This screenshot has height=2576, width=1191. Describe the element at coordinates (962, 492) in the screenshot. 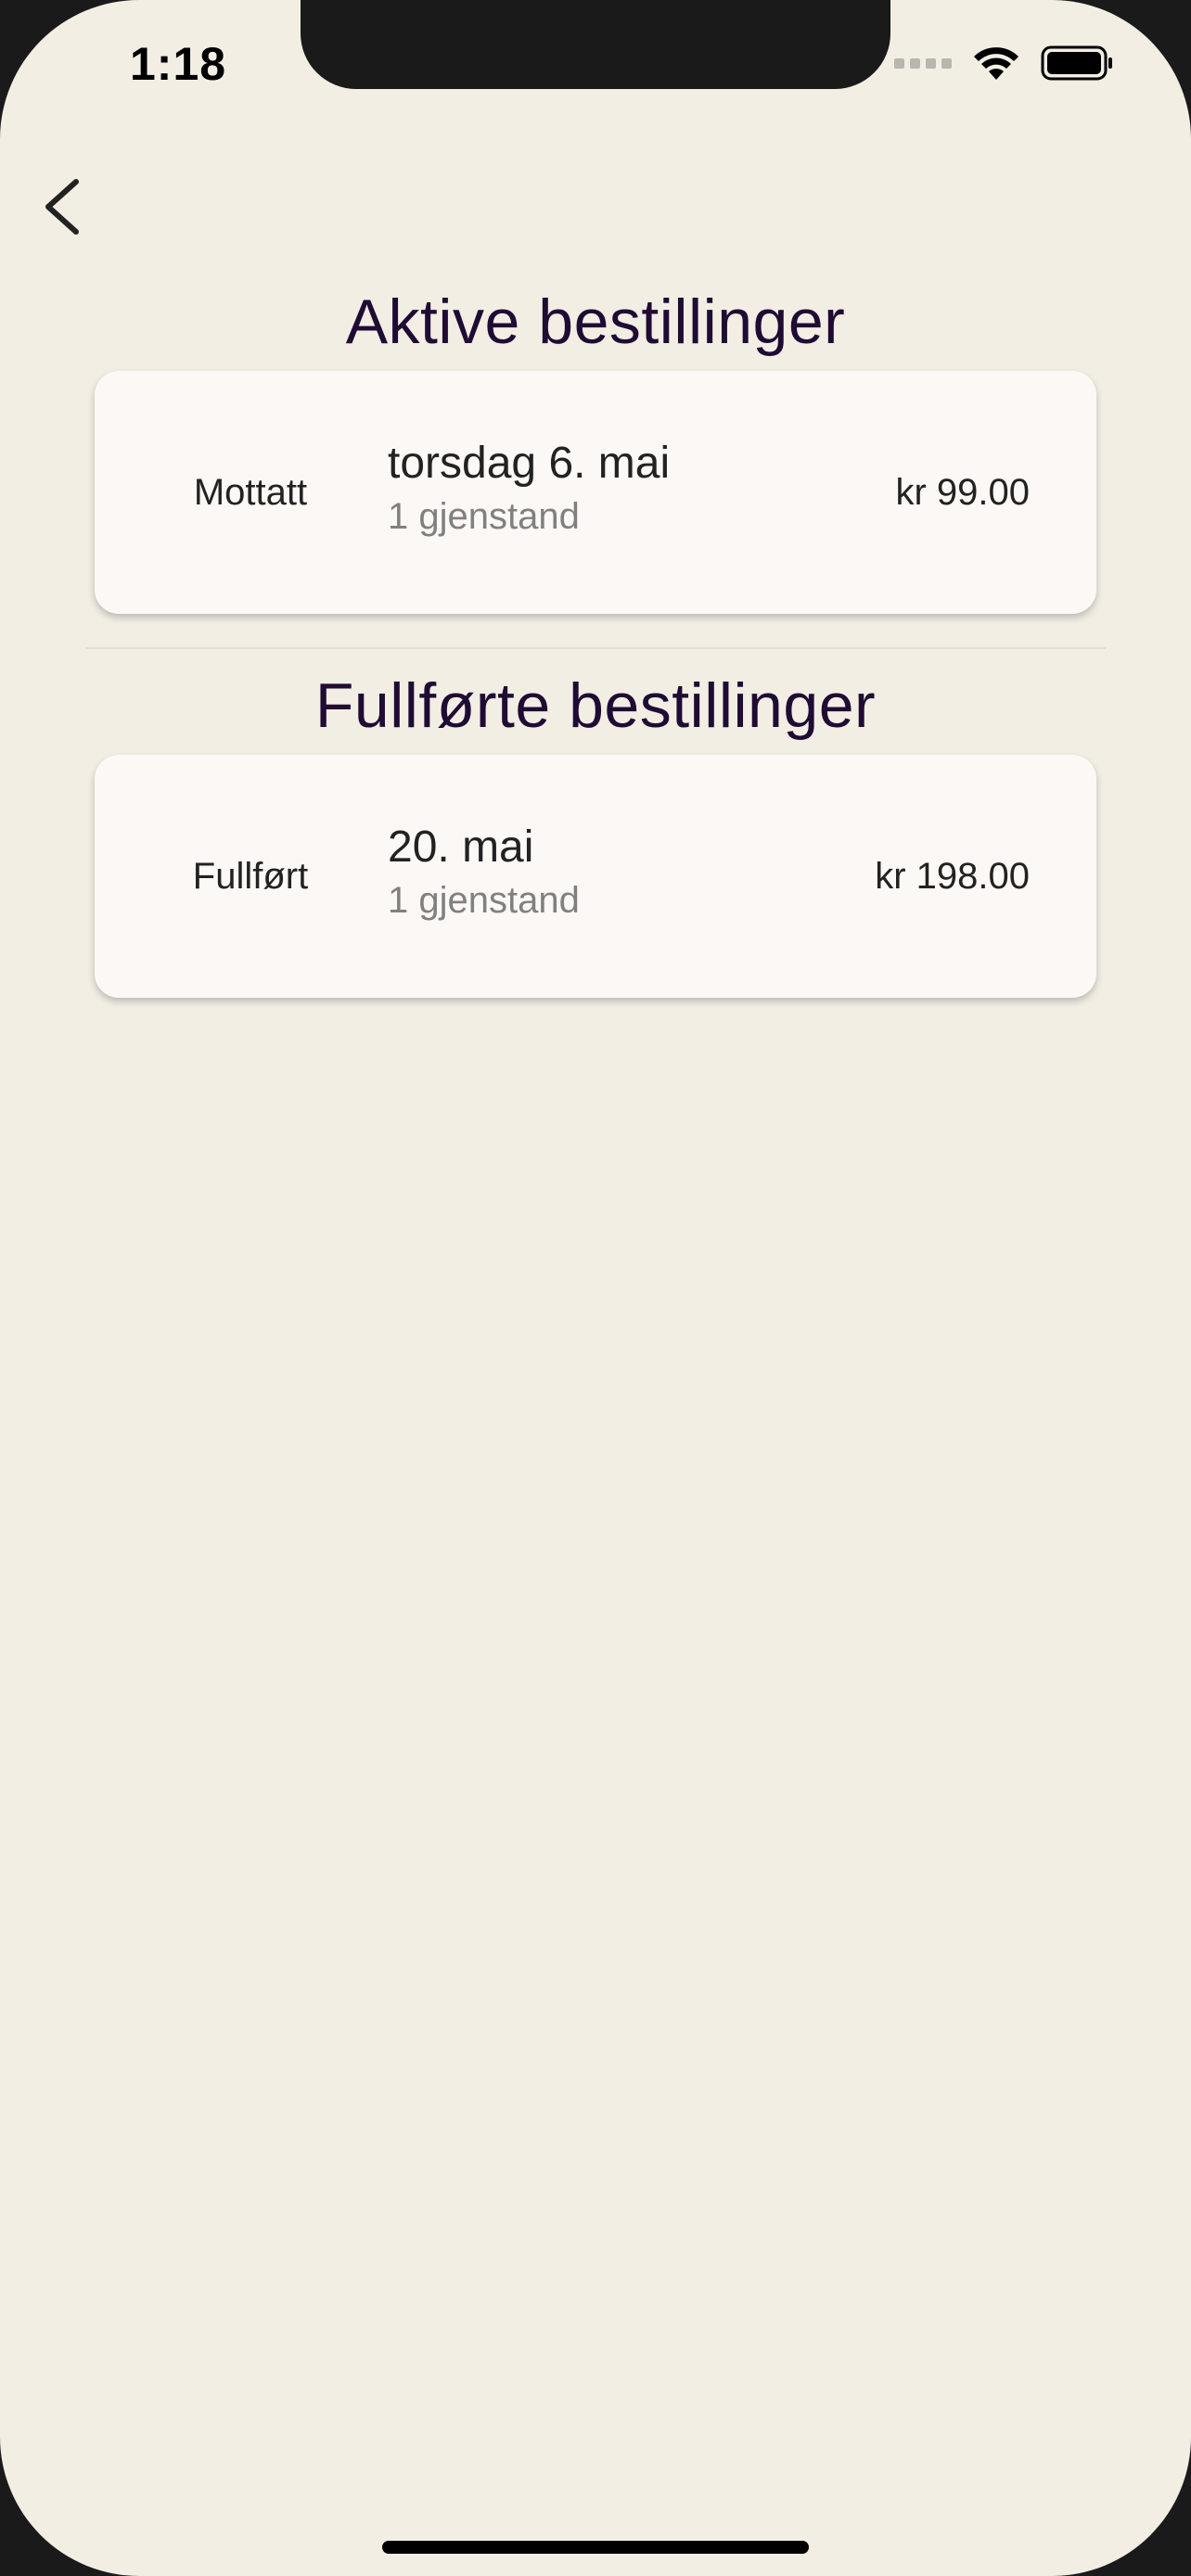

I see `order-price: kr 99.00` at that location.